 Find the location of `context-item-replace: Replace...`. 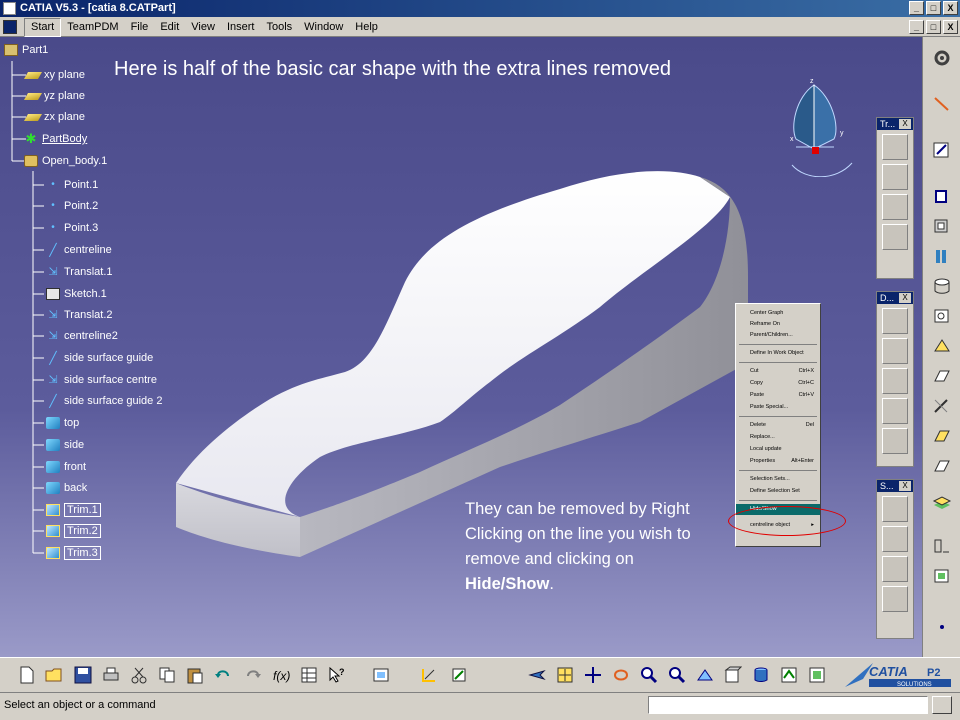

context-item-replace: Replace... is located at coordinates (778, 437).